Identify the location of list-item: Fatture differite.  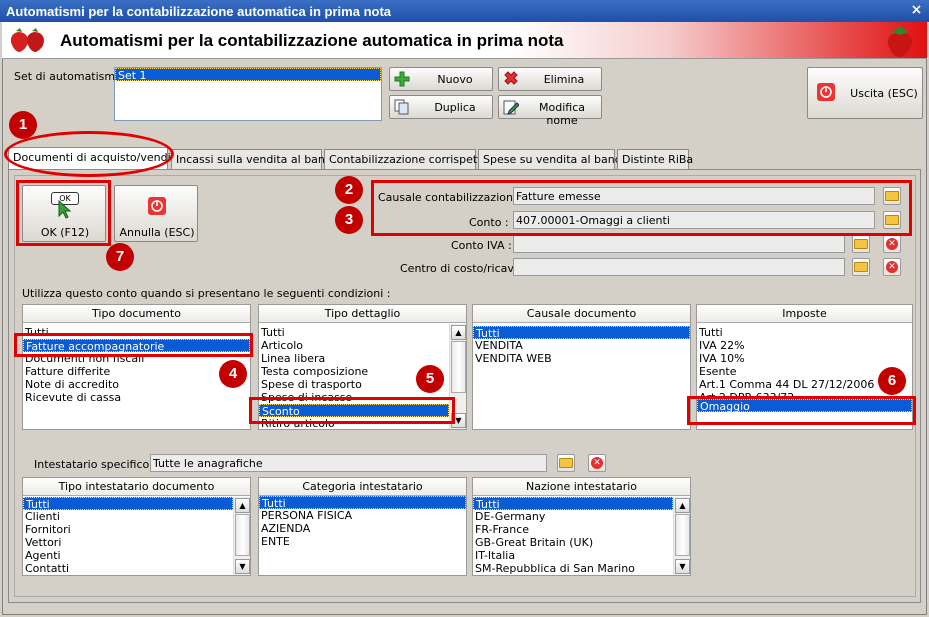
(136, 371).